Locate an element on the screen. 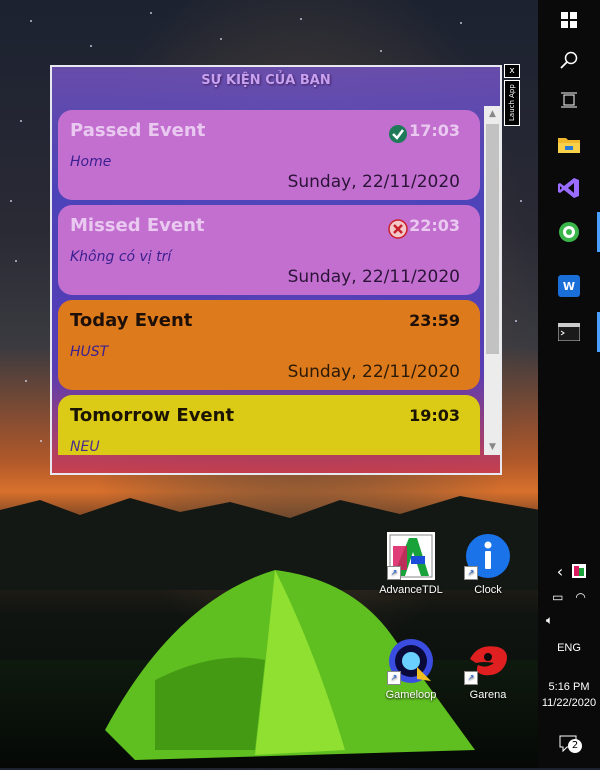  desktop-icon-label: AdvanceTDL is located at coordinates (411, 590).